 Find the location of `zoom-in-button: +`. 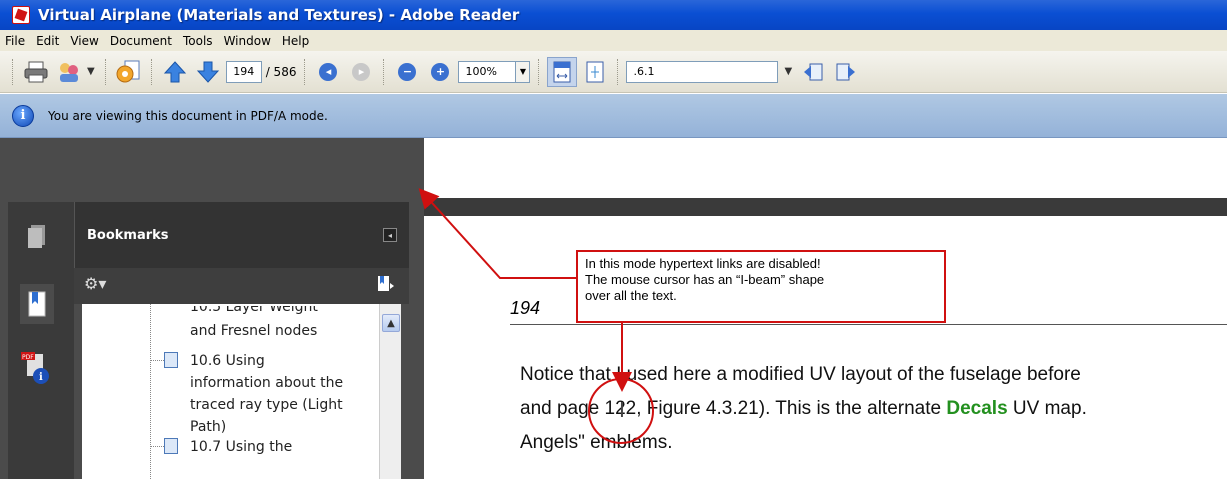

zoom-in-button: + is located at coordinates (440, 72).